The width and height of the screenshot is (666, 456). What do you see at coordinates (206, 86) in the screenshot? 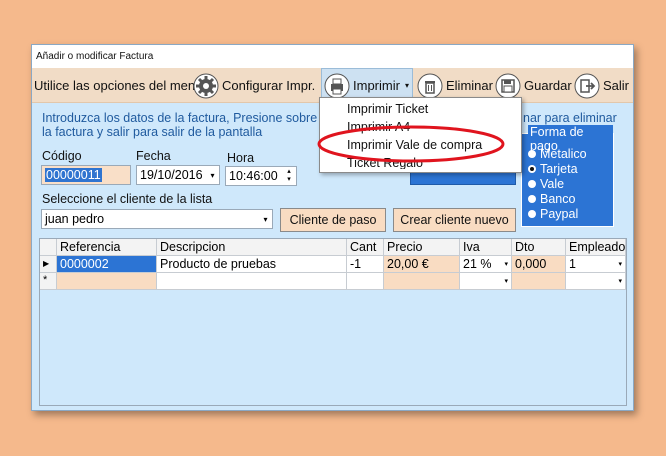
I see `gear-icon` at bounding box center [206, 86].